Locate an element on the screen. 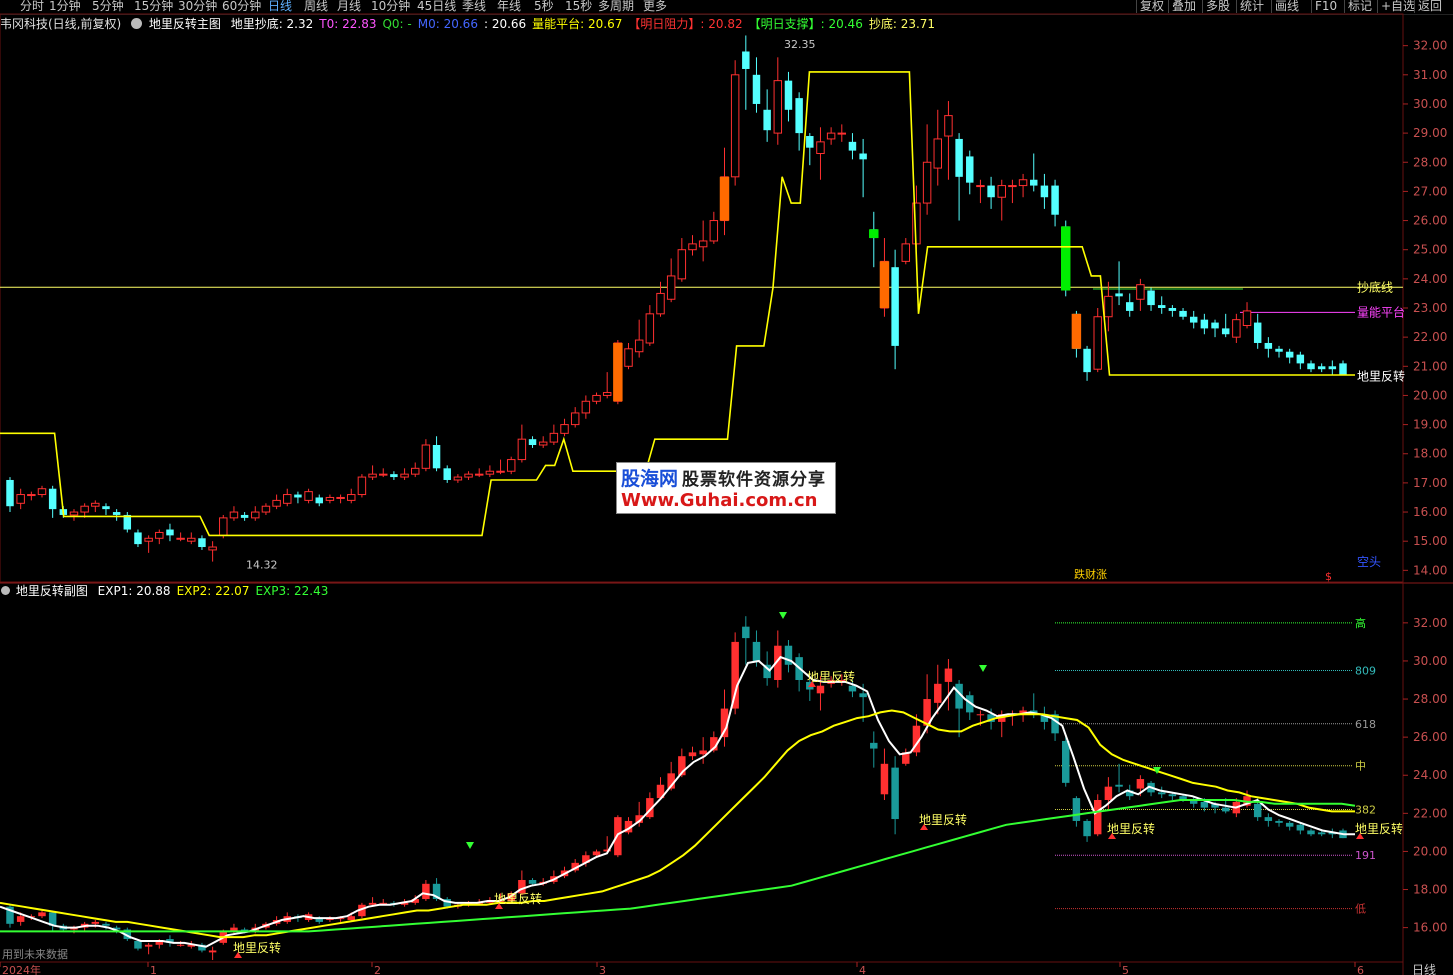 The width and height of the screenshot is (1453, 975). fib-level-label-2: 618 is located at coordinates (1365, 724).